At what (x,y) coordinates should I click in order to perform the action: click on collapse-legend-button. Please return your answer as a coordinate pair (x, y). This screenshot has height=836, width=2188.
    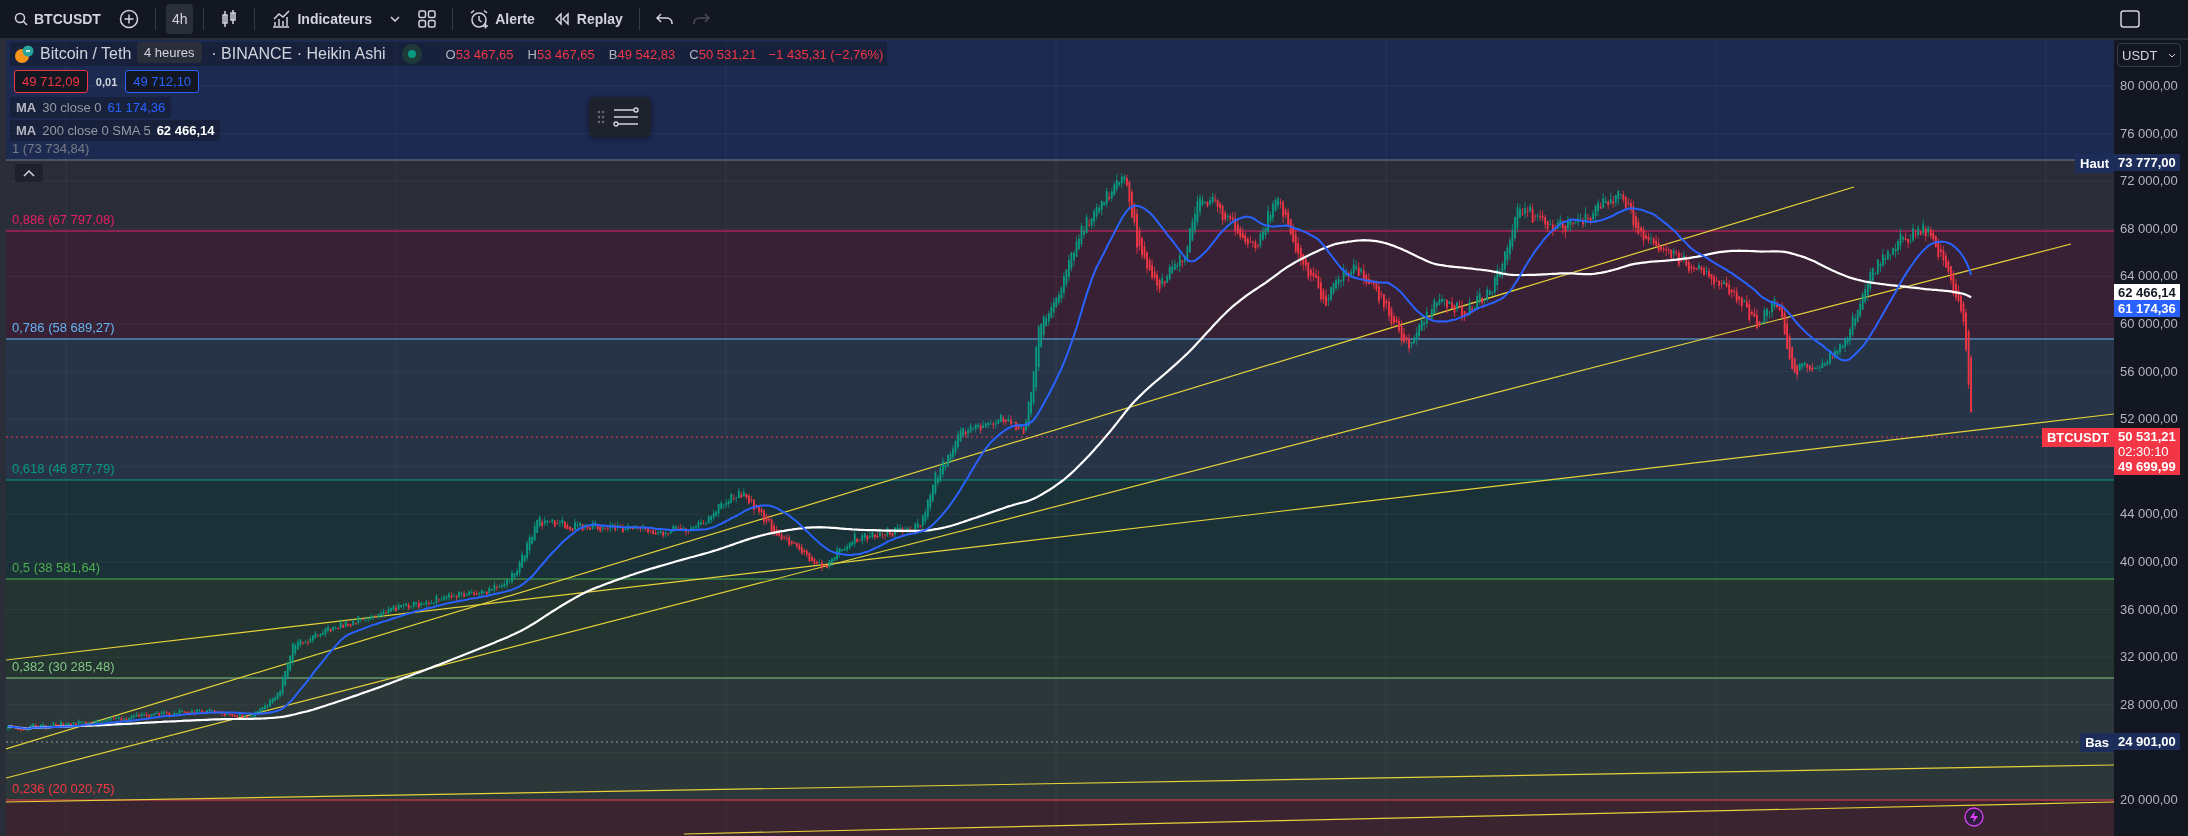
    Looking at the image, I should click on (29, 173).